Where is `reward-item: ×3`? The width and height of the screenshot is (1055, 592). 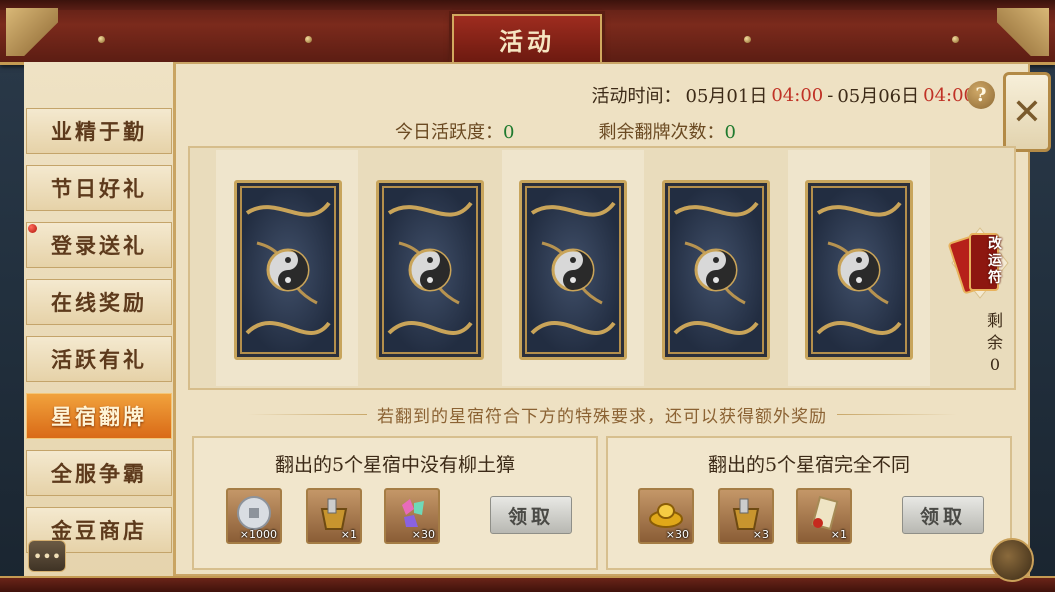 reward-item: ×3 is located at coordinates (746, 516).